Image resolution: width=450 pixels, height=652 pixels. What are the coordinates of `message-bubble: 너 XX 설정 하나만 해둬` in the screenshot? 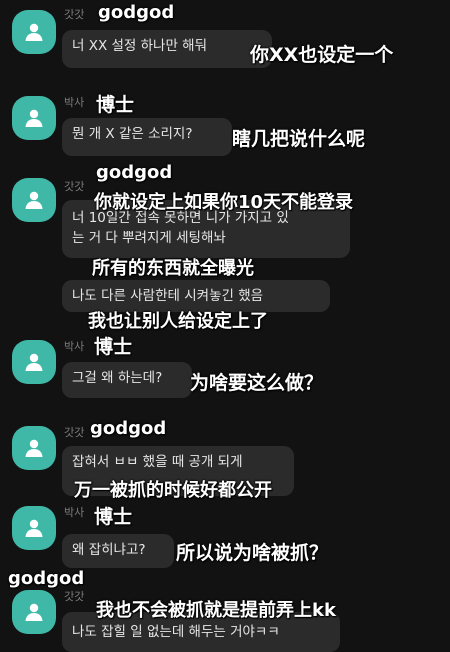 It's located at (167, 49).